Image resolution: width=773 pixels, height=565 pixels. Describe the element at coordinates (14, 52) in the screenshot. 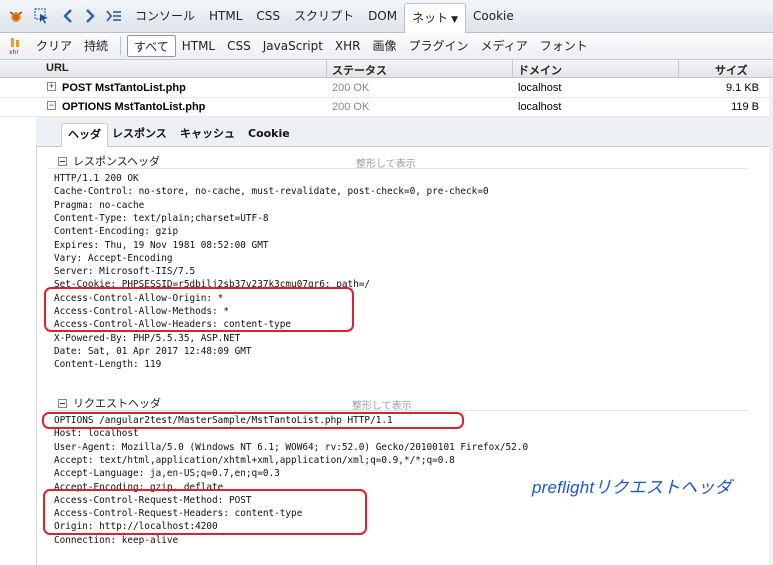

I see `xhr-icon-text: xhr` at that location.